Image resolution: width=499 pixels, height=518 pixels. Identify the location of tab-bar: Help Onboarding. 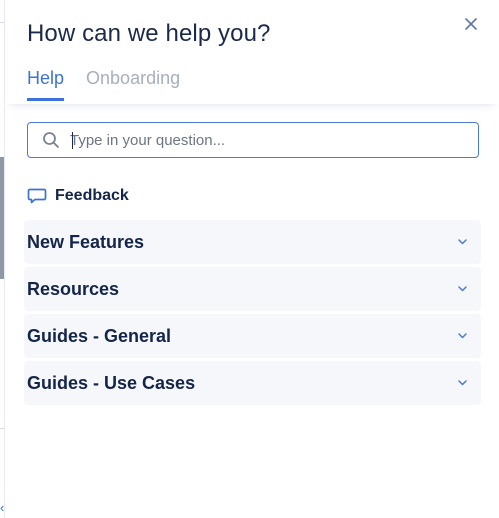
(103, 84).